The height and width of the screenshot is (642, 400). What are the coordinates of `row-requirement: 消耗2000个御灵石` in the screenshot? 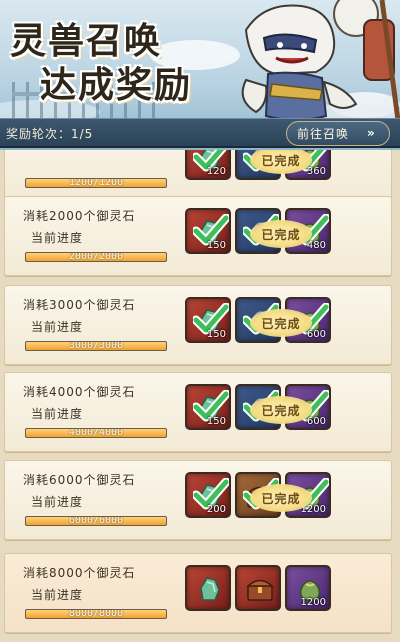 It's located at (79, 216).